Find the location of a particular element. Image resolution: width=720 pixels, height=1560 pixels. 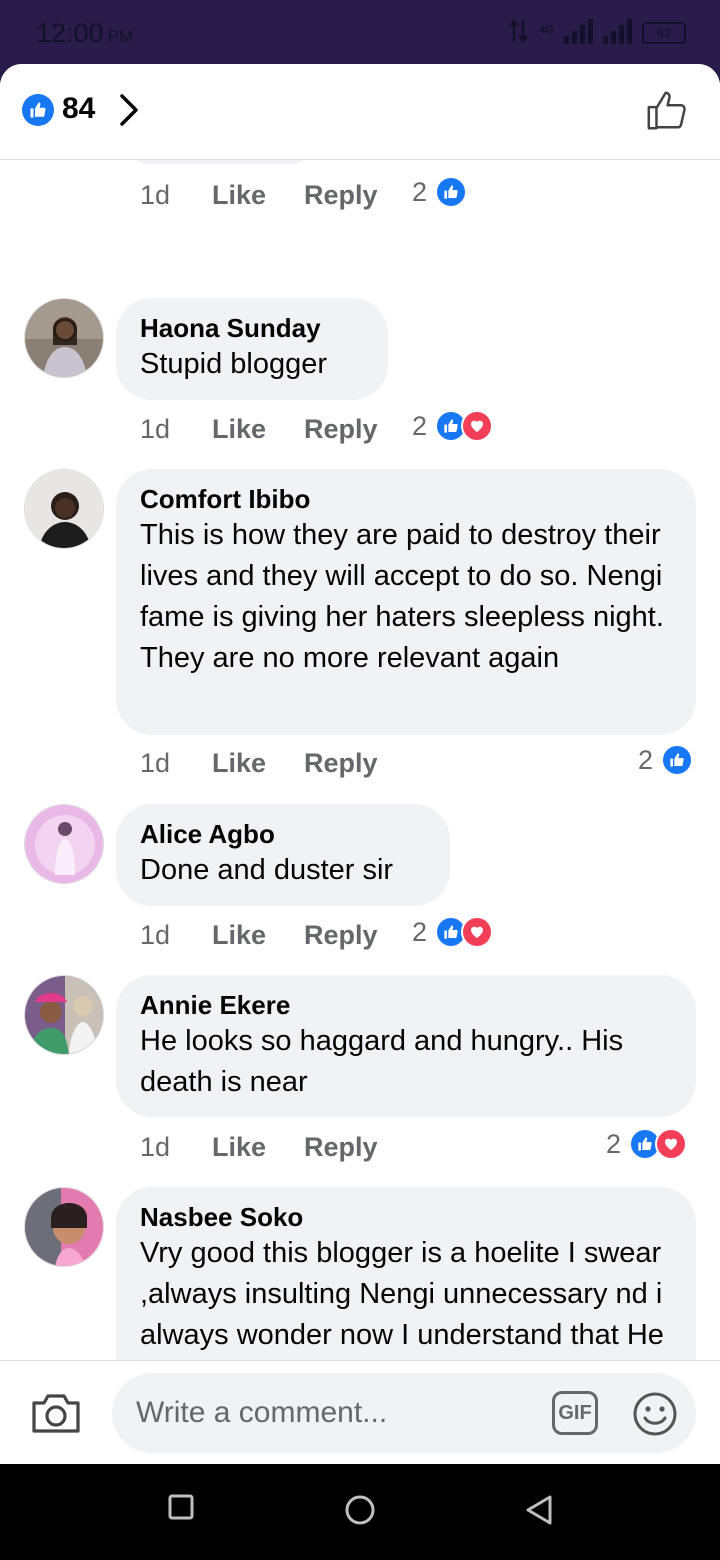

comment-author: Haona Sunday is located at coordinates (252, 328).